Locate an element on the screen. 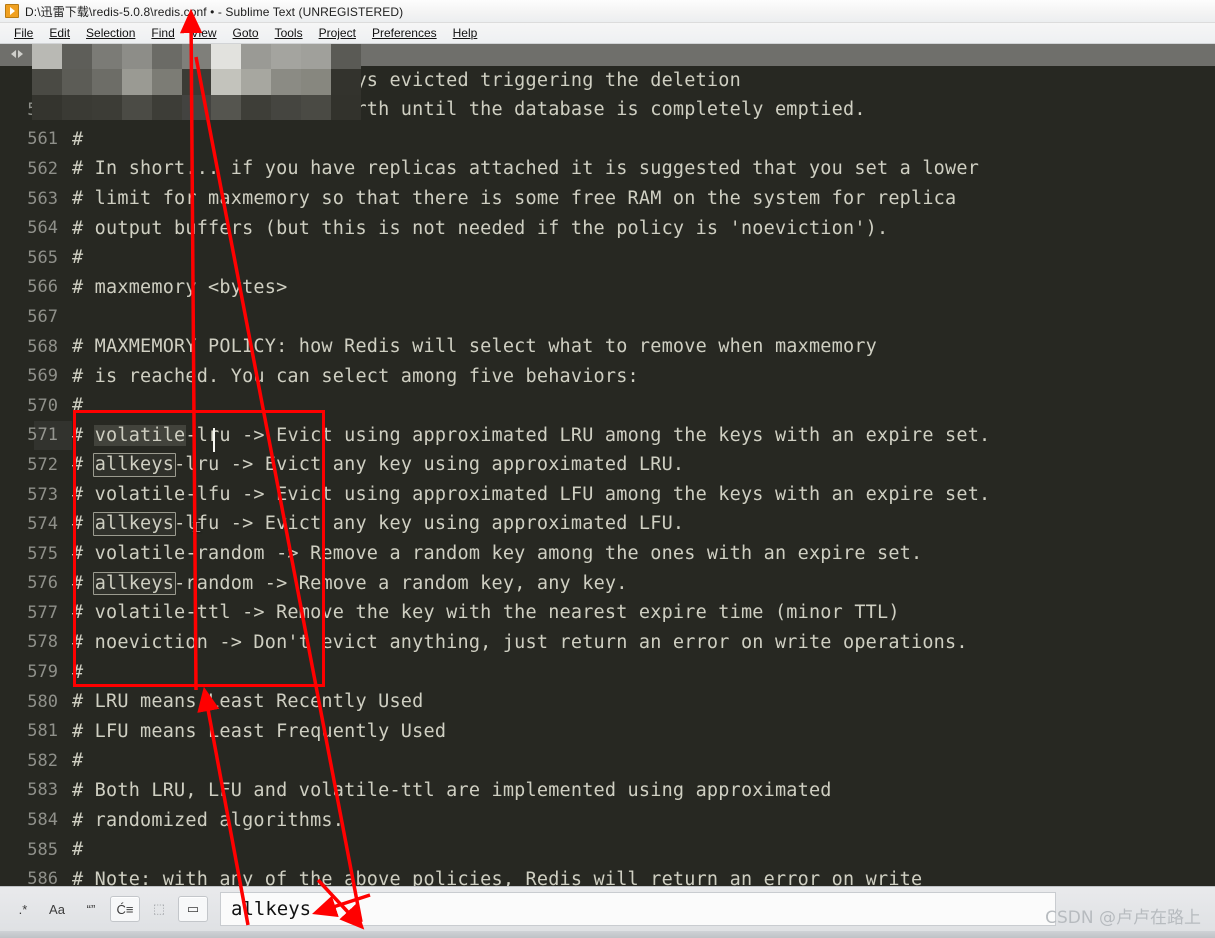 Image resolution: width=1215 pixels, height=938 pixels. line-number: 563 is located at coordinates (42, 198).